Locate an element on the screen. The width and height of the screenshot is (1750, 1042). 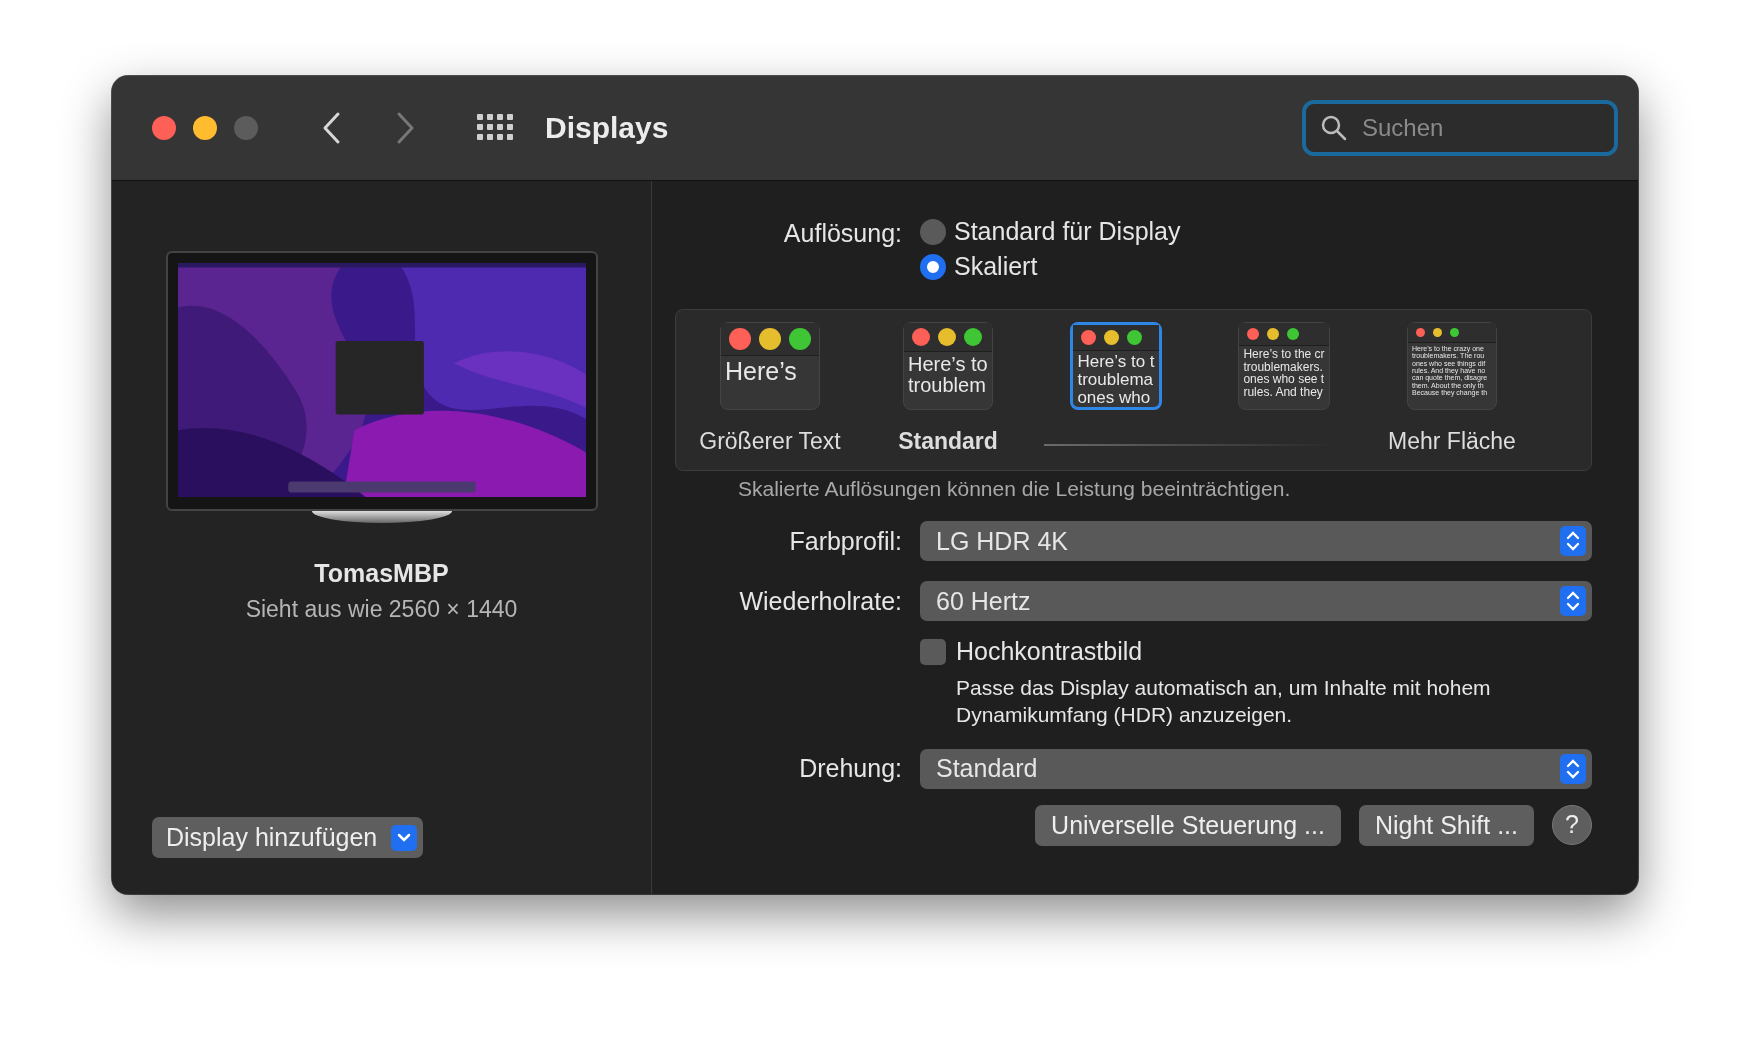
preview-text: Here’s to the cr troublemakers. ones who see t rules. And they is located at coordinates (1284, 372).